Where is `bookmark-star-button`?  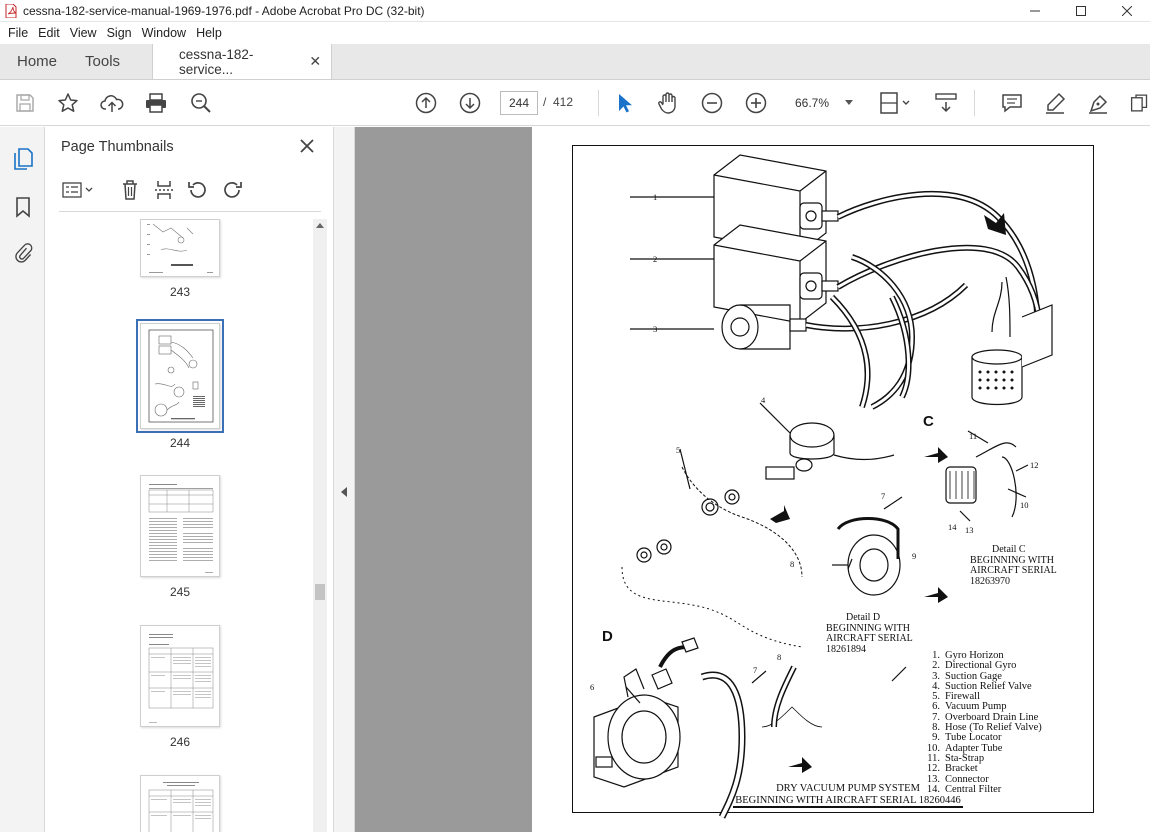 bookmark-star-button is located at coordinates (68, 103).